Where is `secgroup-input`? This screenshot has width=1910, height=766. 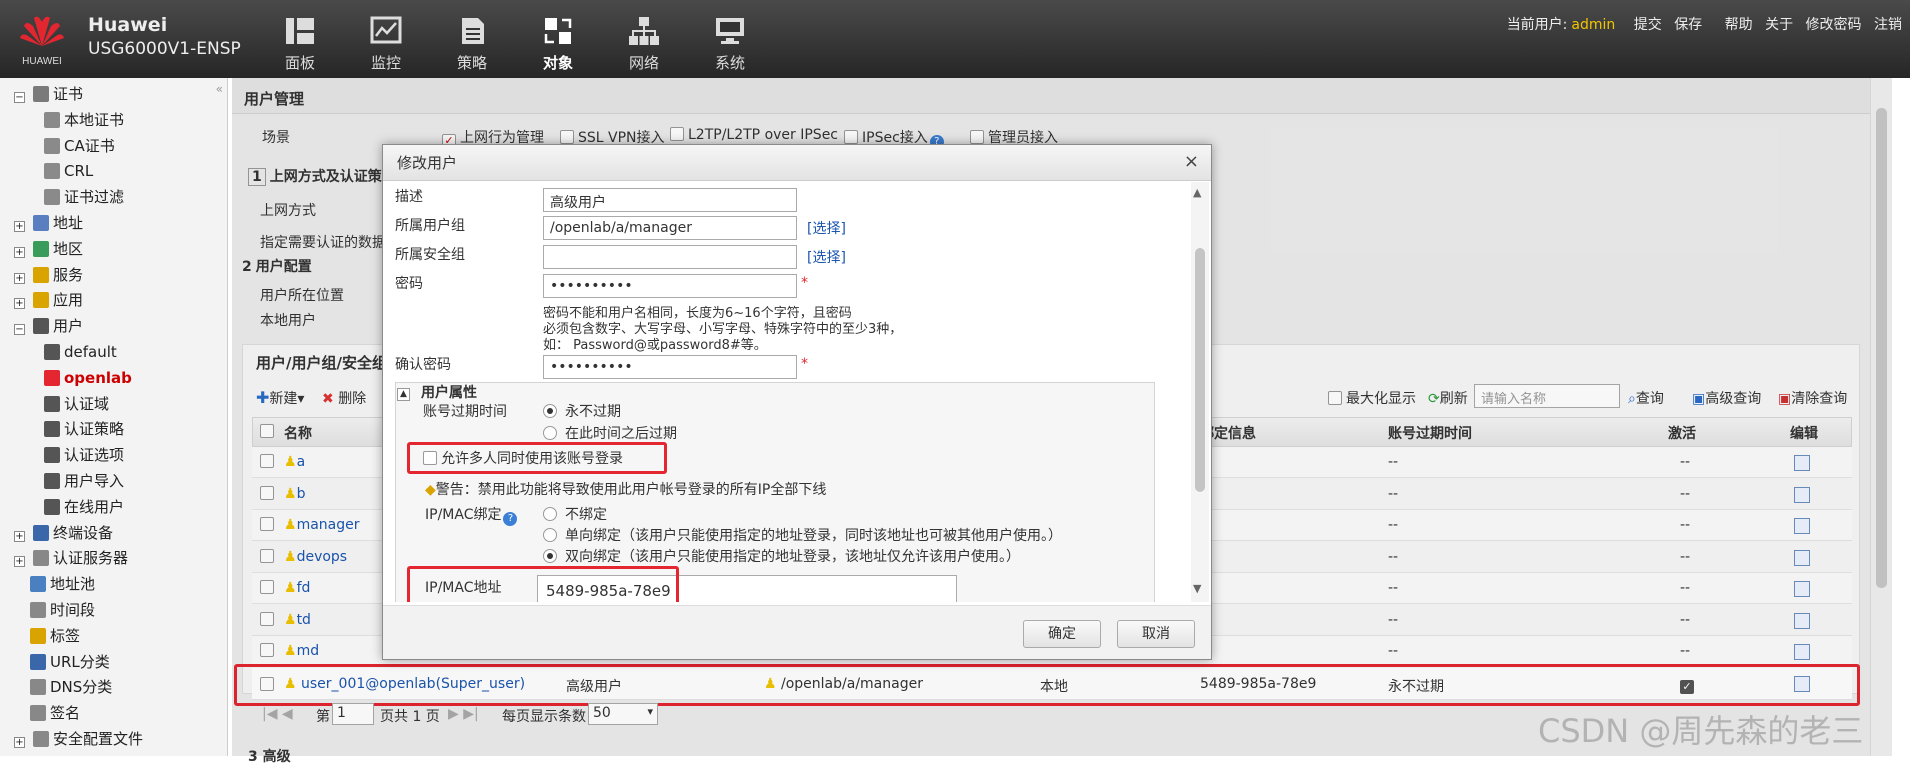
secgroup-input is located at coordinates (670, 257).